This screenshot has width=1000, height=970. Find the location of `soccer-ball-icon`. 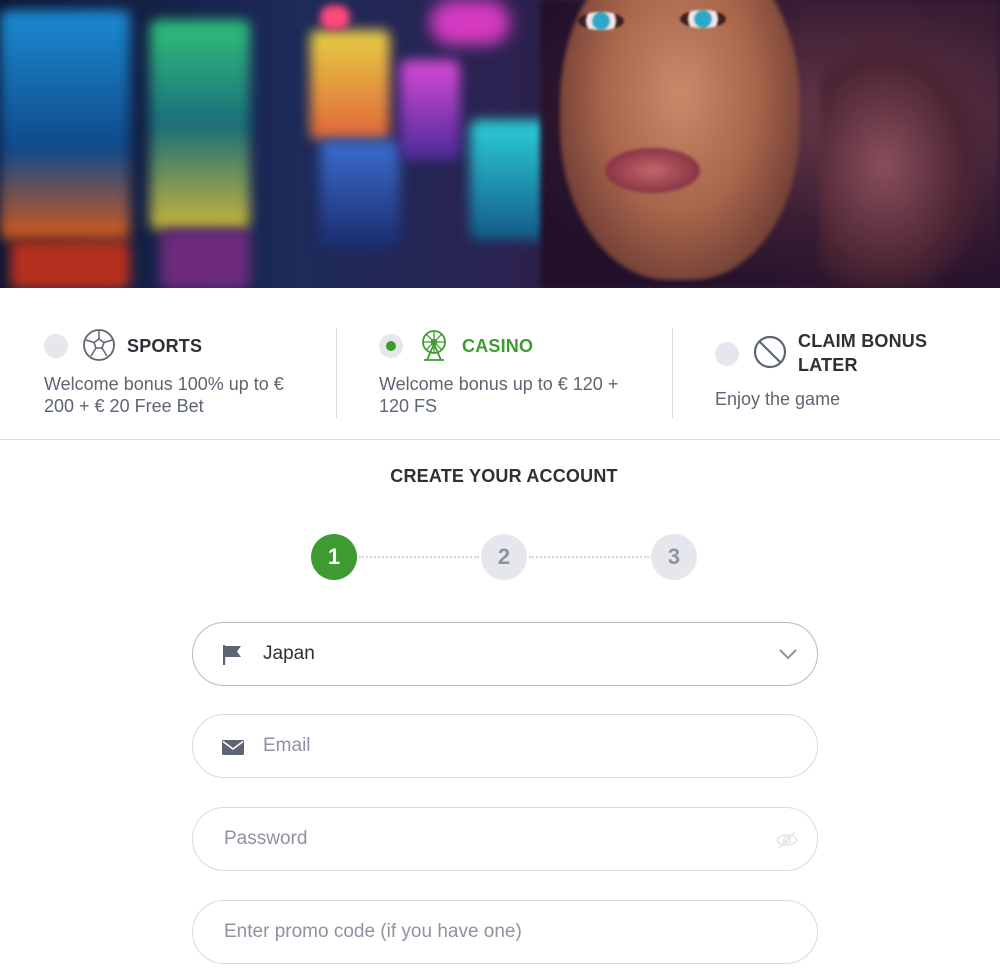

soccer-ball-icon is located at coordinates (99, 345).